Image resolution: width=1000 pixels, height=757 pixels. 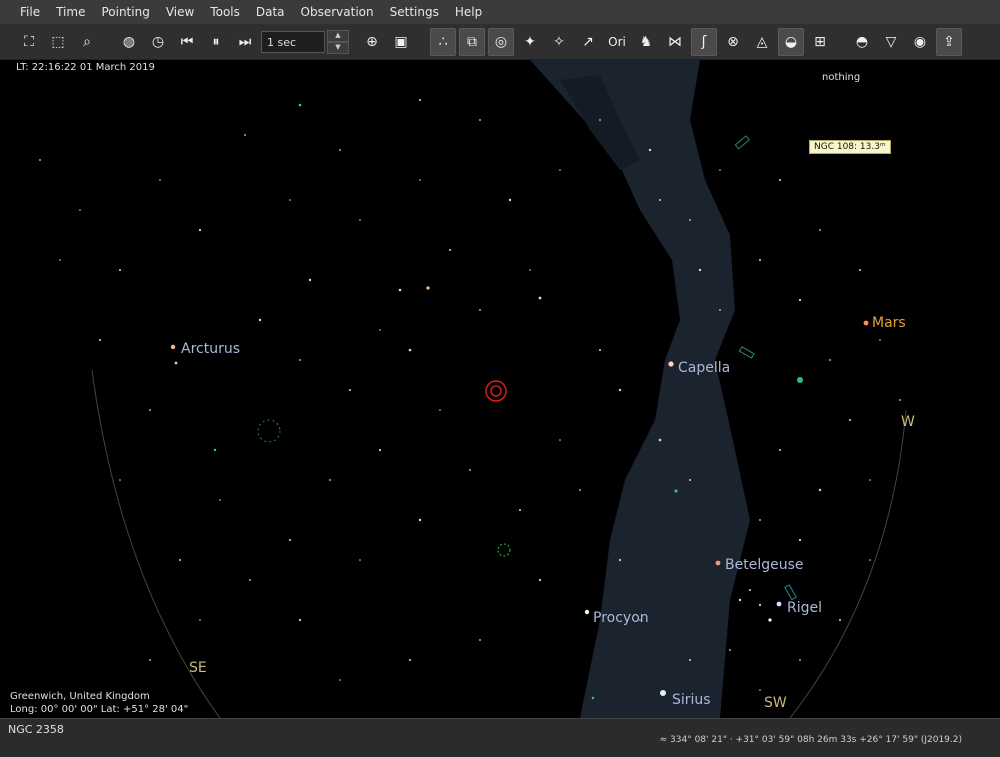 What do you see at coordinates (621, 618) in the screenshot?
I see `label-procyon: Procyon` at bounding box center [621, 618].